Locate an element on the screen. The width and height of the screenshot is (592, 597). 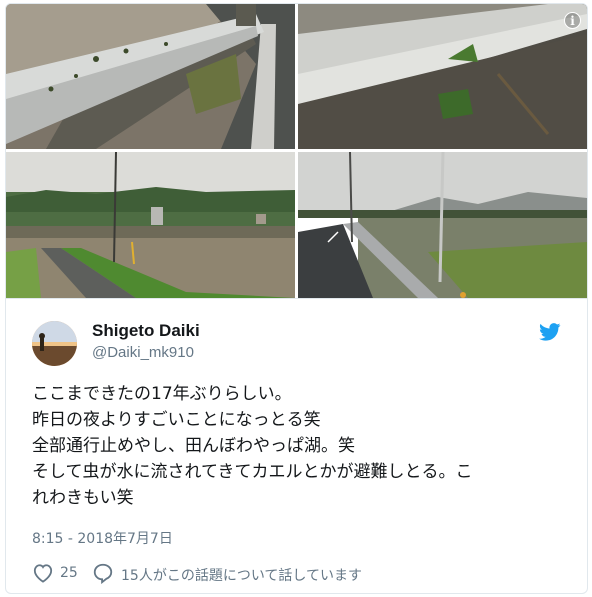
twitter-bird-icon is located at coordinates (550, 332).